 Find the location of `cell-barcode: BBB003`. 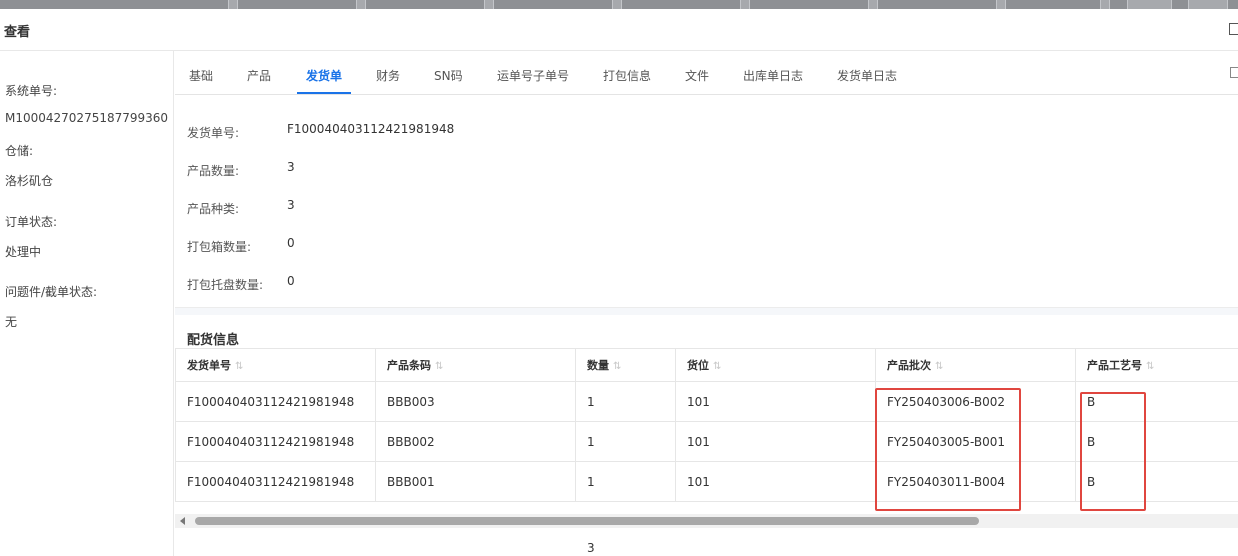

cell-barcode: BBB003 is located at coordinates (475, 401).